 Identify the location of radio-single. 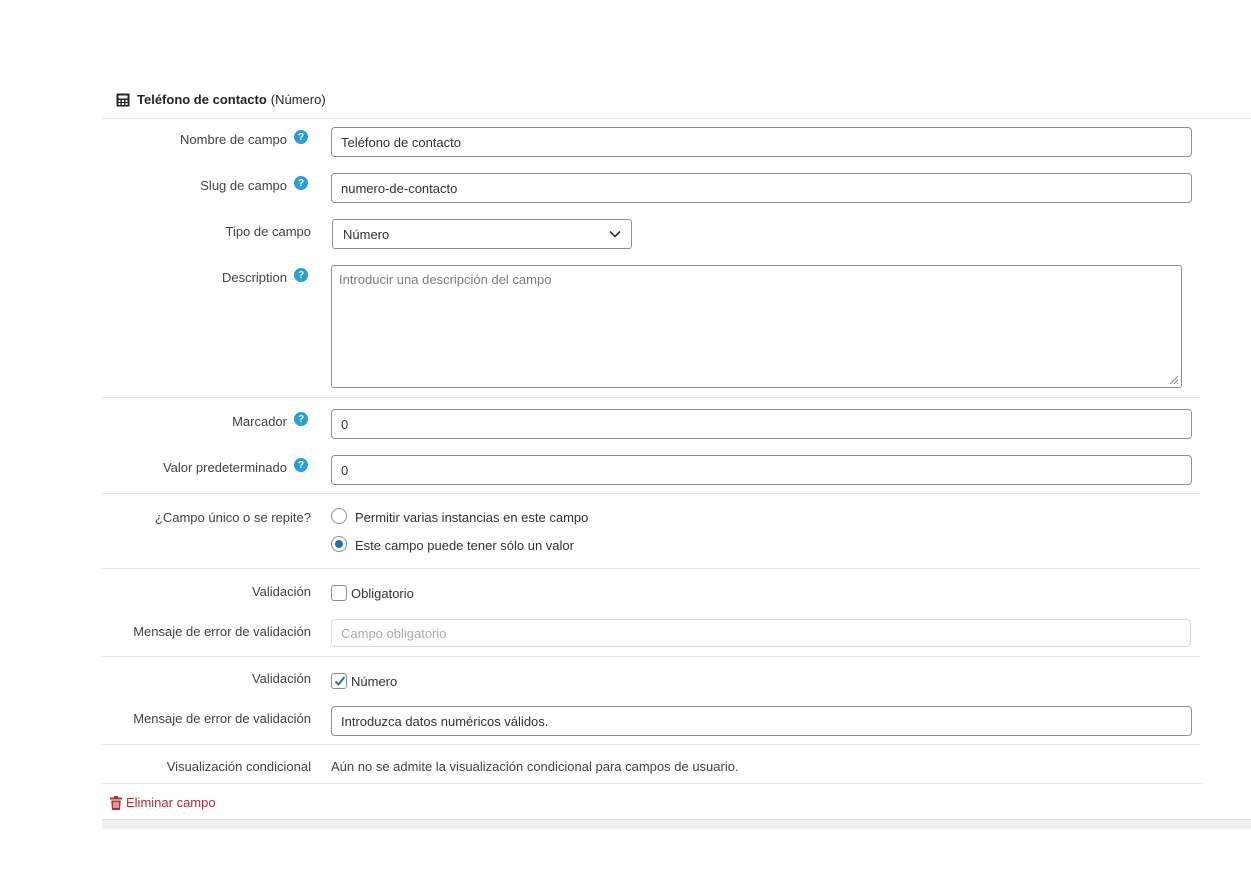
(339, 544).